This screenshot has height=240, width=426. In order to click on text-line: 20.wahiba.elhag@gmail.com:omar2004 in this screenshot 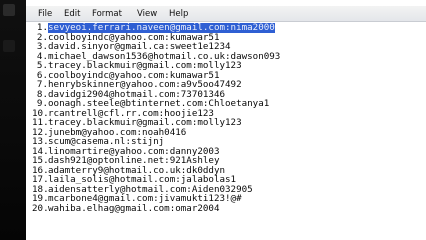, I will do `click(226, 208)`.